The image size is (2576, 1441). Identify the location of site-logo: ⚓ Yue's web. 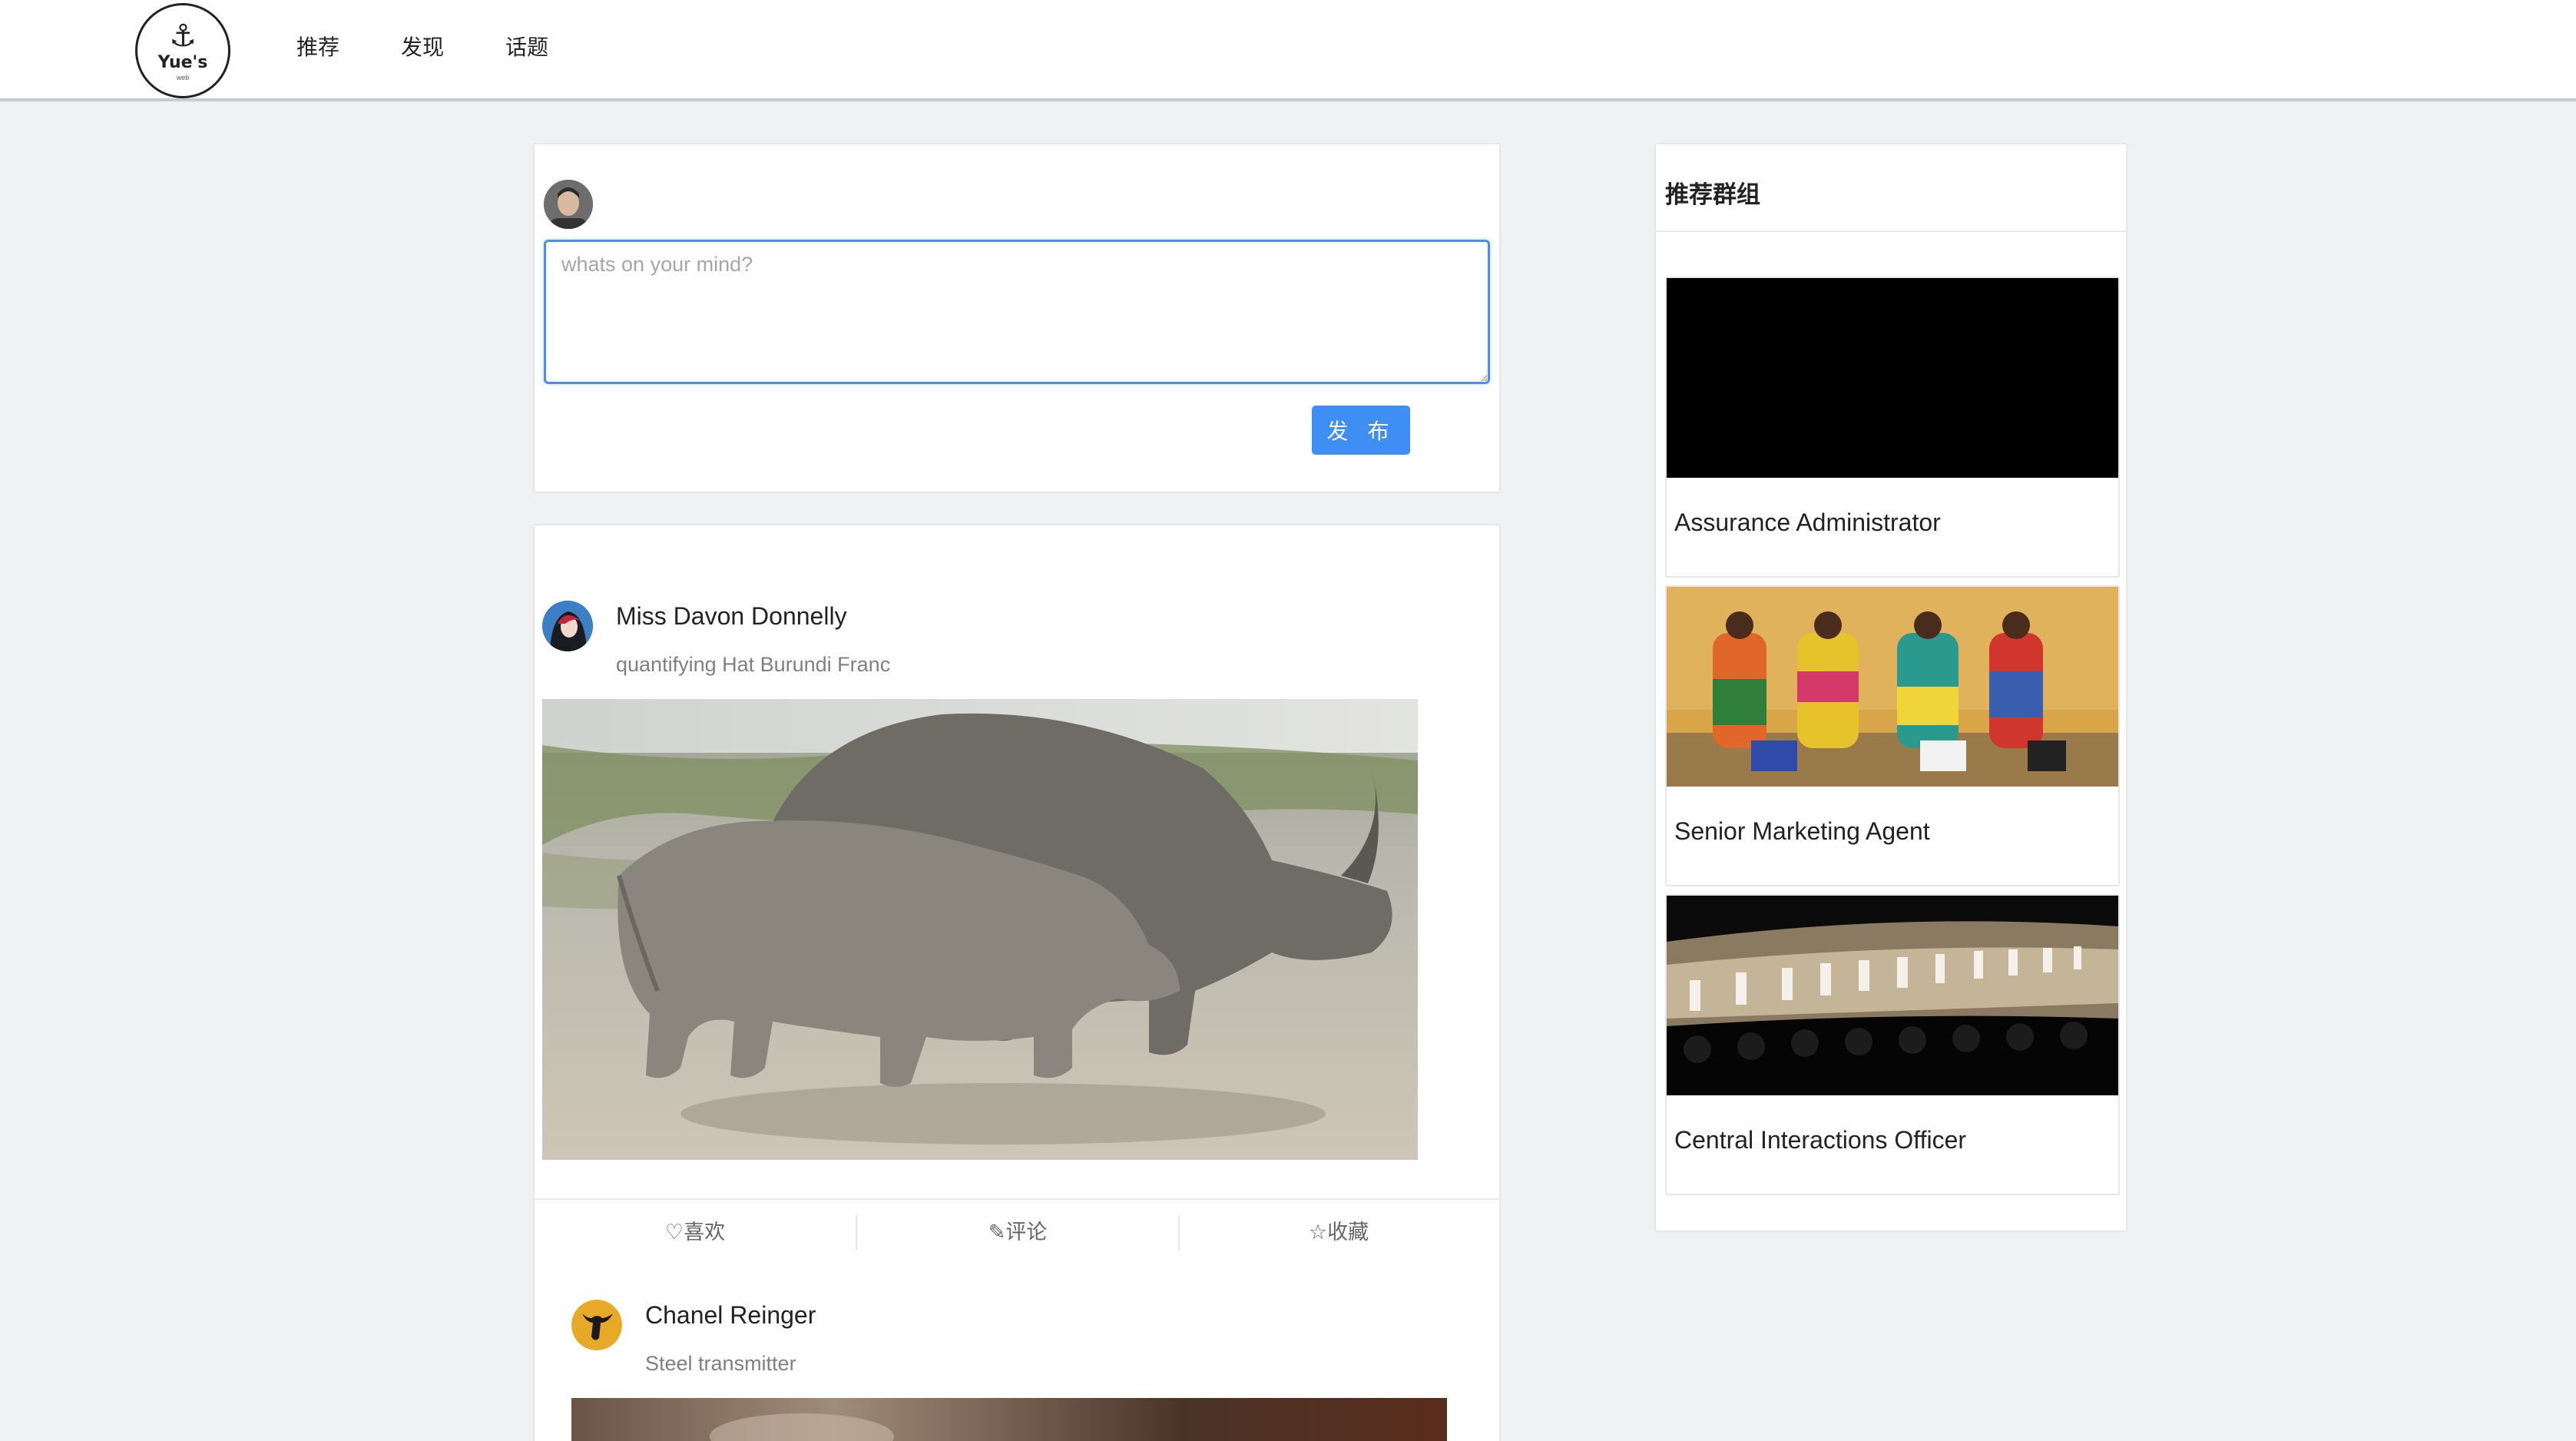
(182, 50).